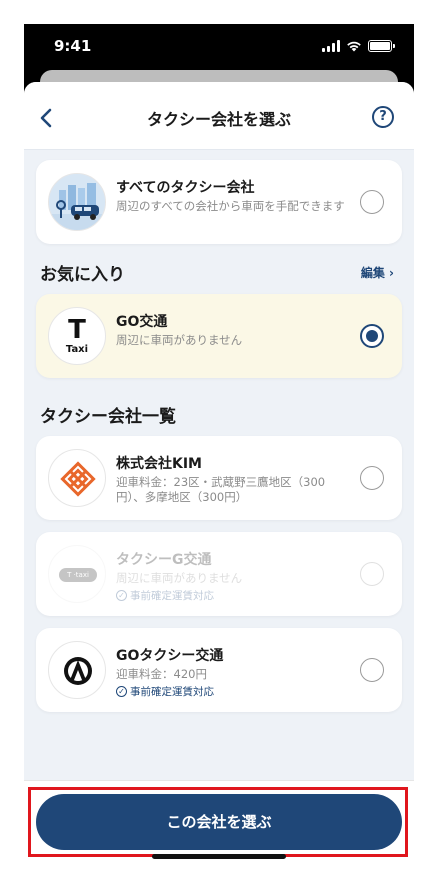 Image resolution: width=438 pixels, height=892 pixels. What do you see at coordinates (372, 670) in the screenshot?
I see `go-taxi-radio` at bounding box center [372, 670].